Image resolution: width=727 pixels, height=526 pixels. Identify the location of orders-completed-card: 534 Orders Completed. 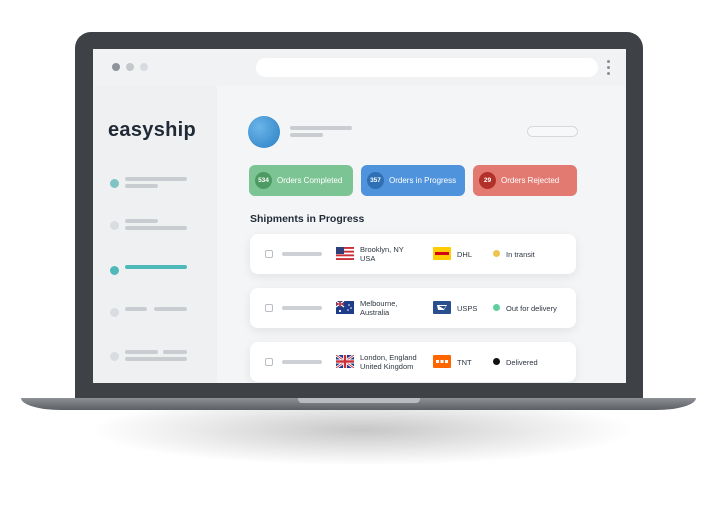
(301, 180).